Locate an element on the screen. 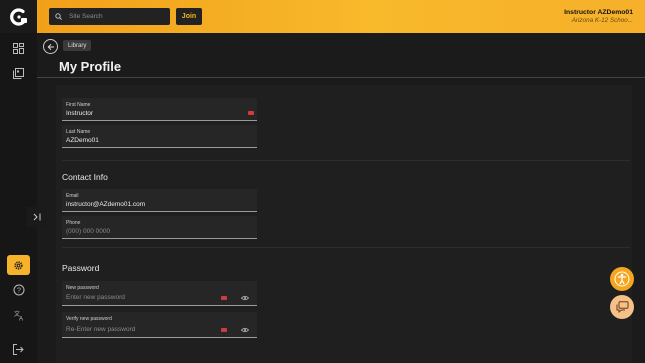 This screenshot has width=645, height=363. search-box is located at coordinates (109, 16).